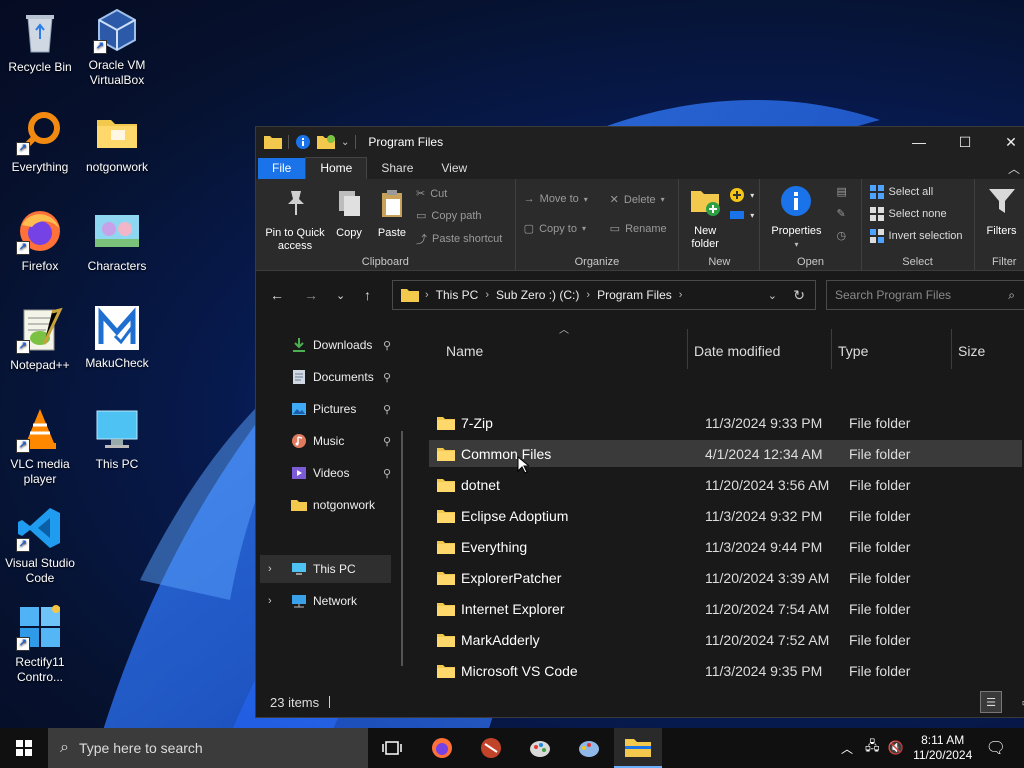 Image resolution: width=1024 pixels, height=768 pixels. What do you see at coordinates (323, 601) in the screenshot?
I see `nav-item-network: › Network` at bounding box center [323, 601].